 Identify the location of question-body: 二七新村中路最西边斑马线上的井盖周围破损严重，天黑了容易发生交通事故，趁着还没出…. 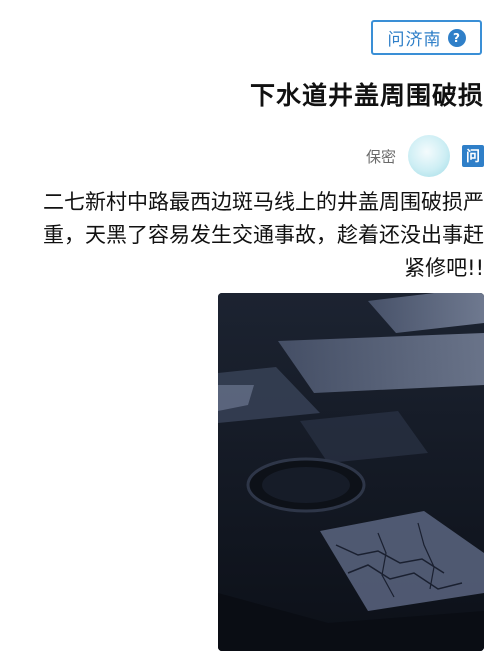
(263, 235).